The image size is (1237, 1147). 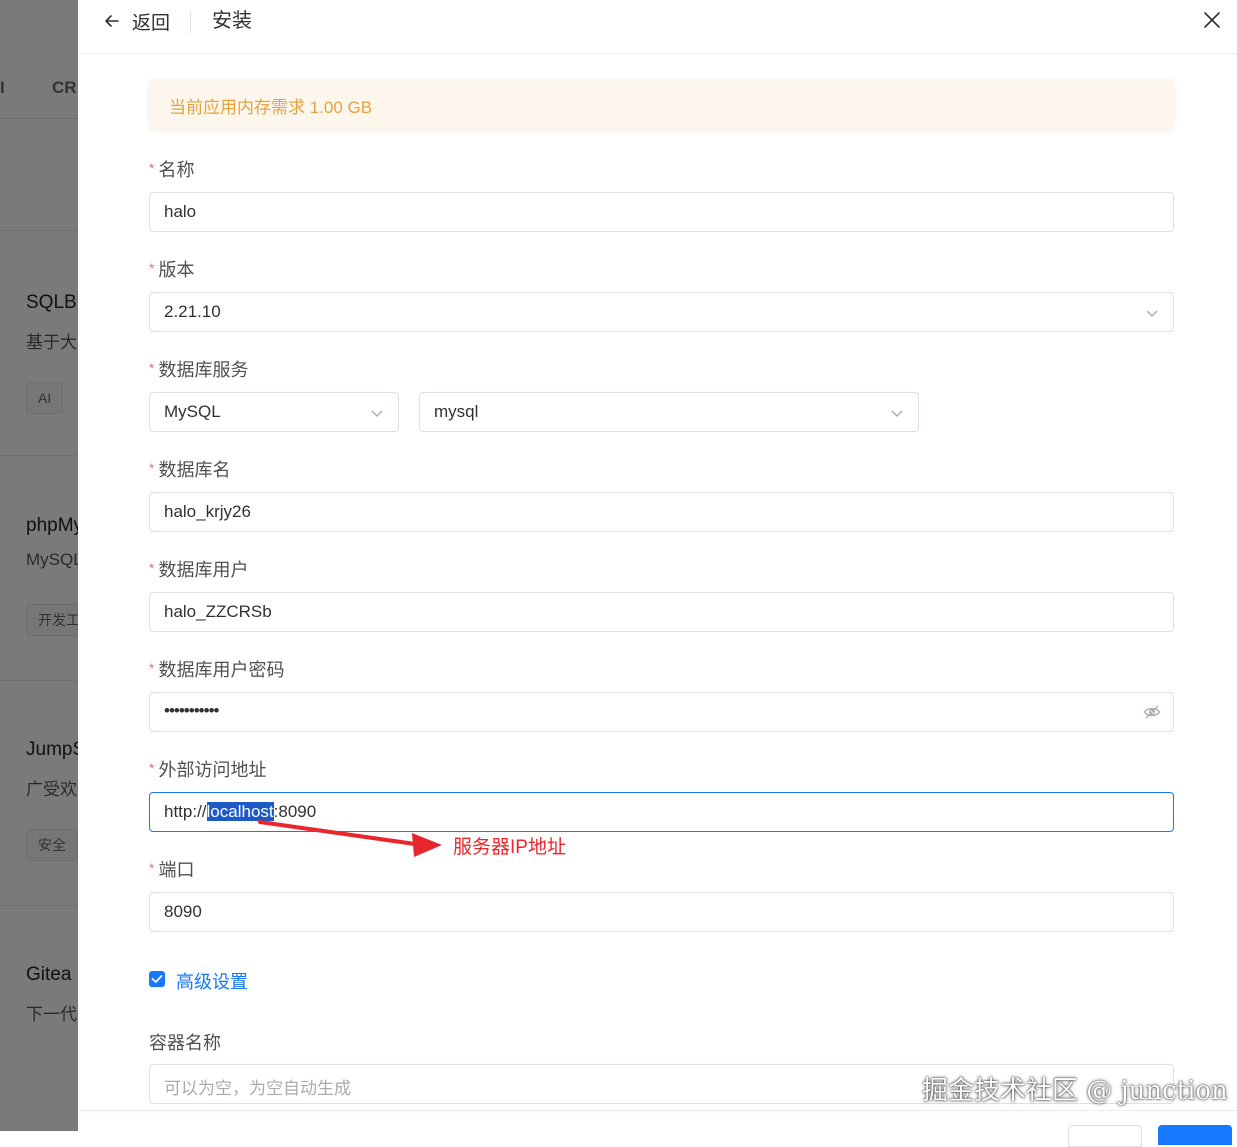 I want to click on external-url-input: http://localhost:8090, so click(x=661, y=812).